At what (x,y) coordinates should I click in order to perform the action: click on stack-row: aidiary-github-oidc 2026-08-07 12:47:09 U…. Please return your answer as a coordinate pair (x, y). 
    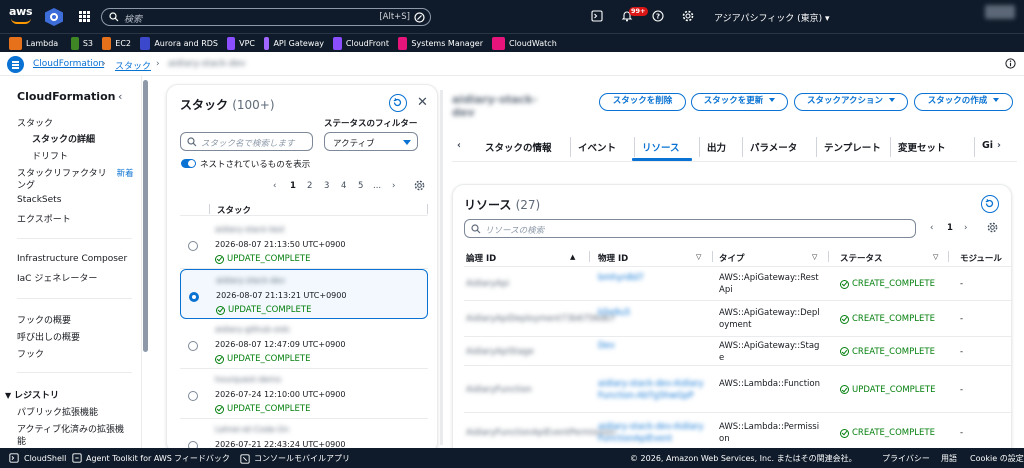
    Looking at the image, I should click on (304, 344).